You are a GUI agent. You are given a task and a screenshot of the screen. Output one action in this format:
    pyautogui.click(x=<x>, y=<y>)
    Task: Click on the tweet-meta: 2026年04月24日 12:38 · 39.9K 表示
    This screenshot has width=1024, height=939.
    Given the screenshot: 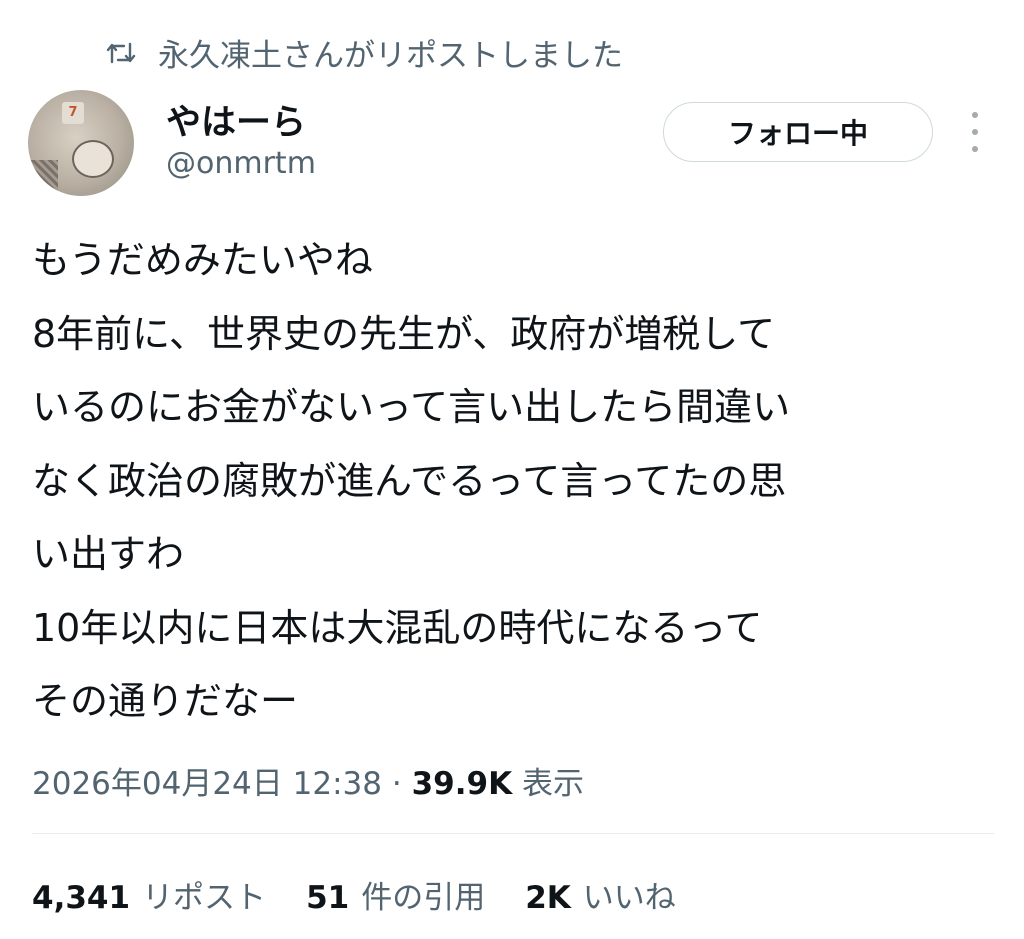 What is the action you would take?
    pyautogui.click(x=308, y=780)
    